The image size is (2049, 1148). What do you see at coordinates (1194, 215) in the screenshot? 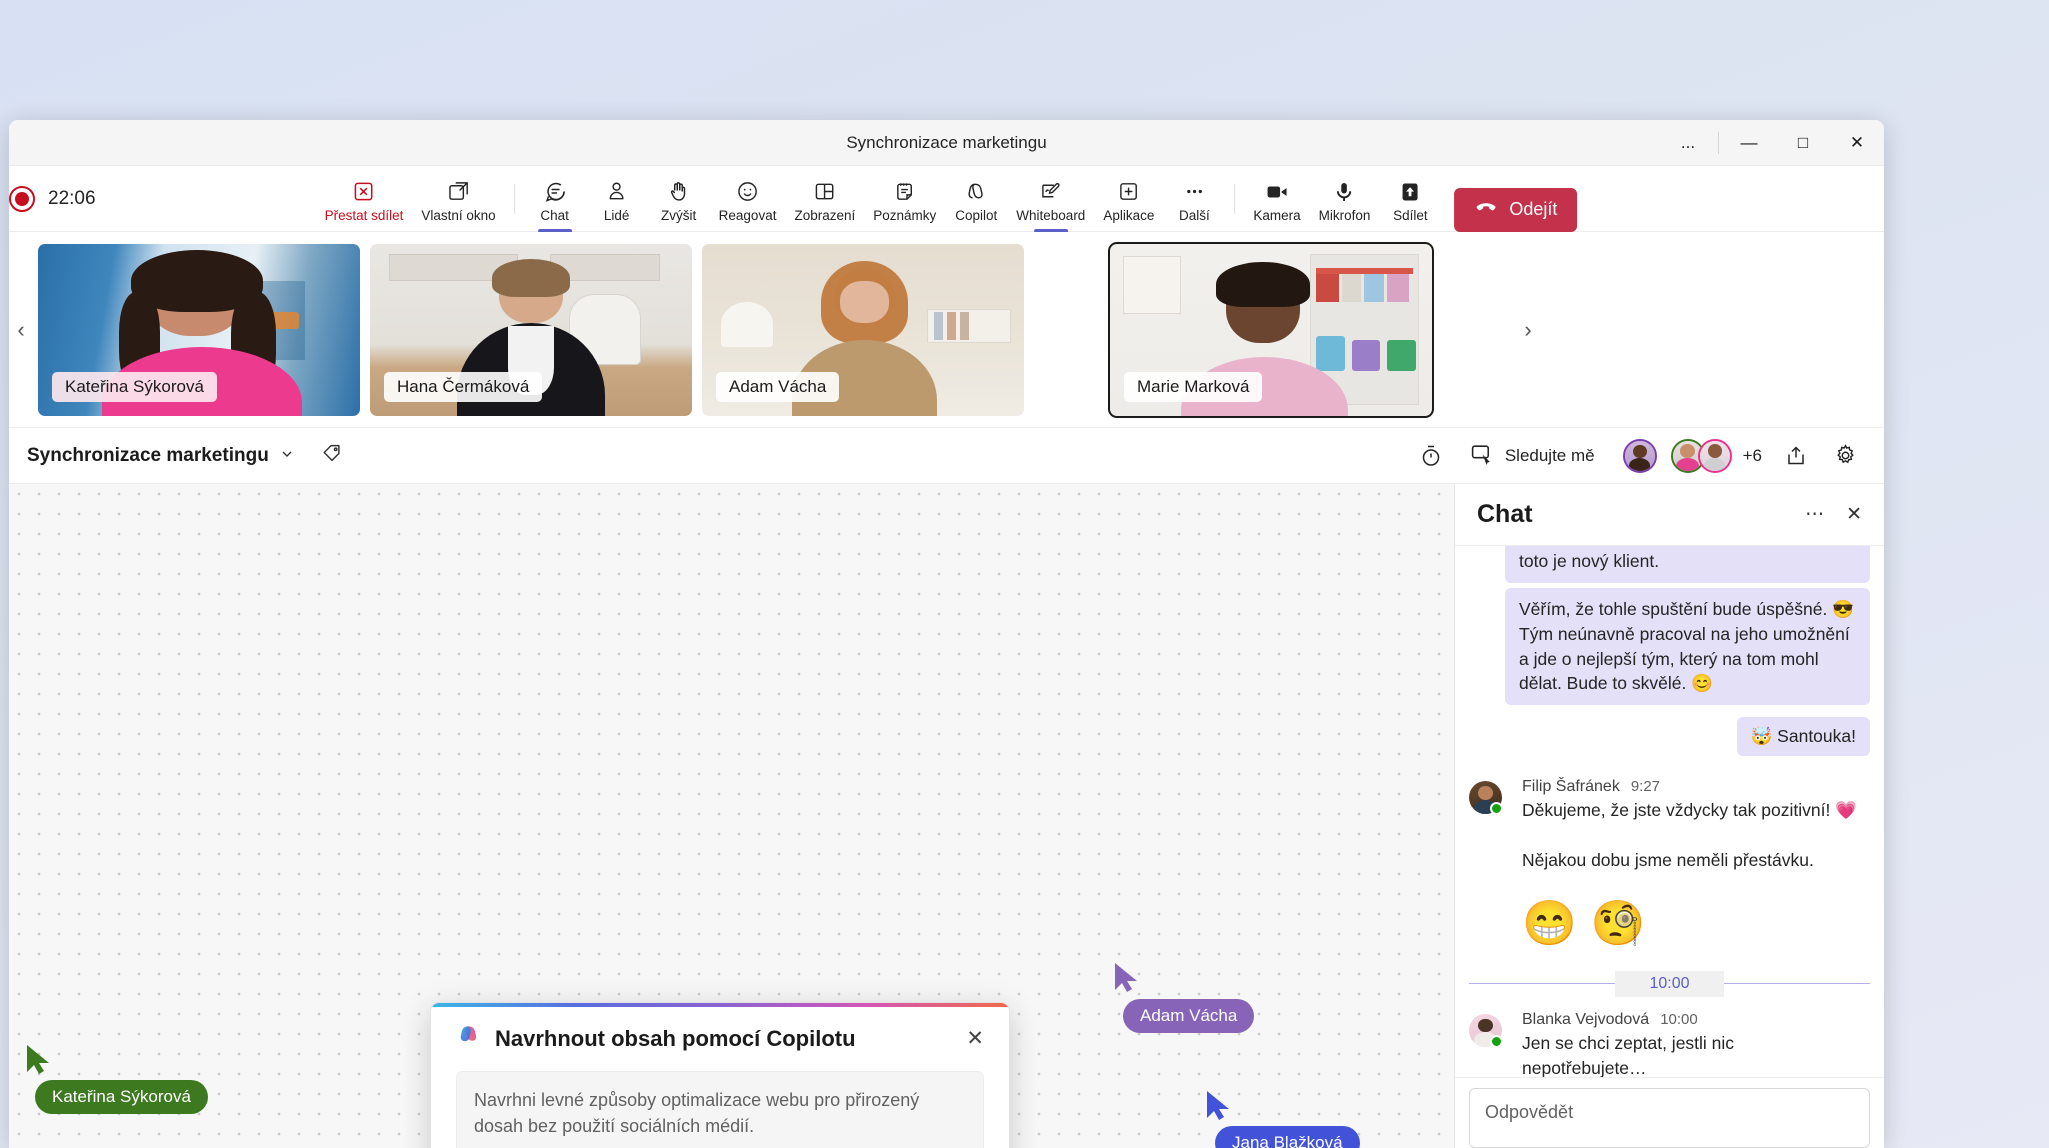
I see `more-label: Další` at bounding box center [1194, 215].